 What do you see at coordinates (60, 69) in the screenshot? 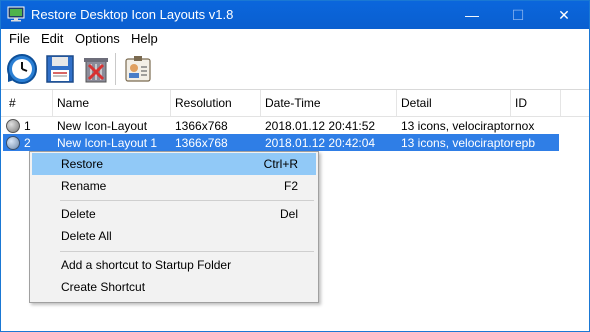
I see `save-disk-icon` at bounding box center [60, 69].